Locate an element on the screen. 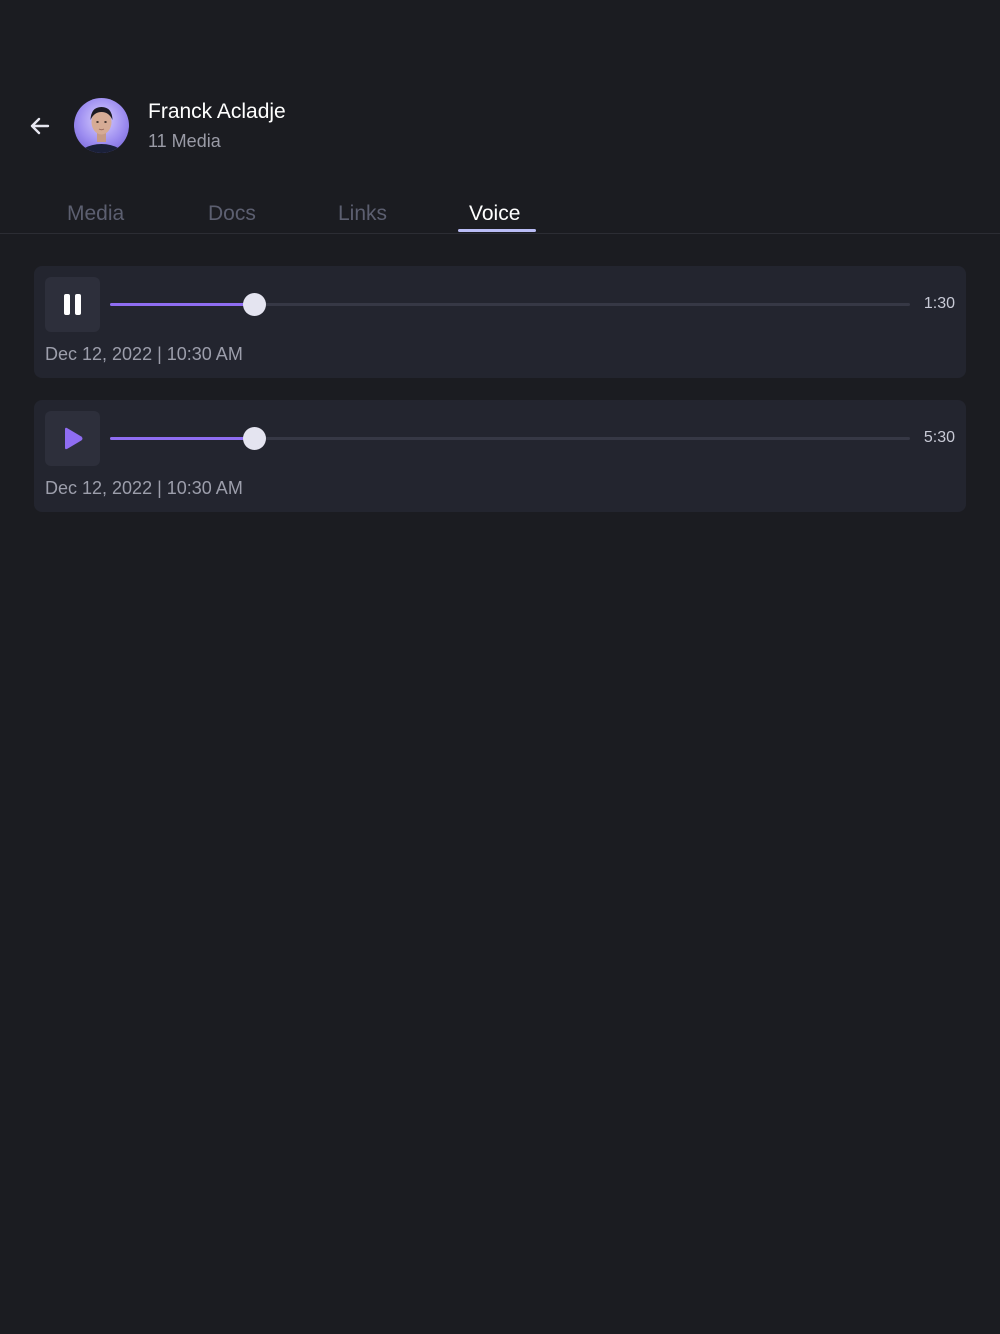 The height and width of the screenshot is (1334, 1000). media-count: 11 Media is located at coordinates (184, 141).